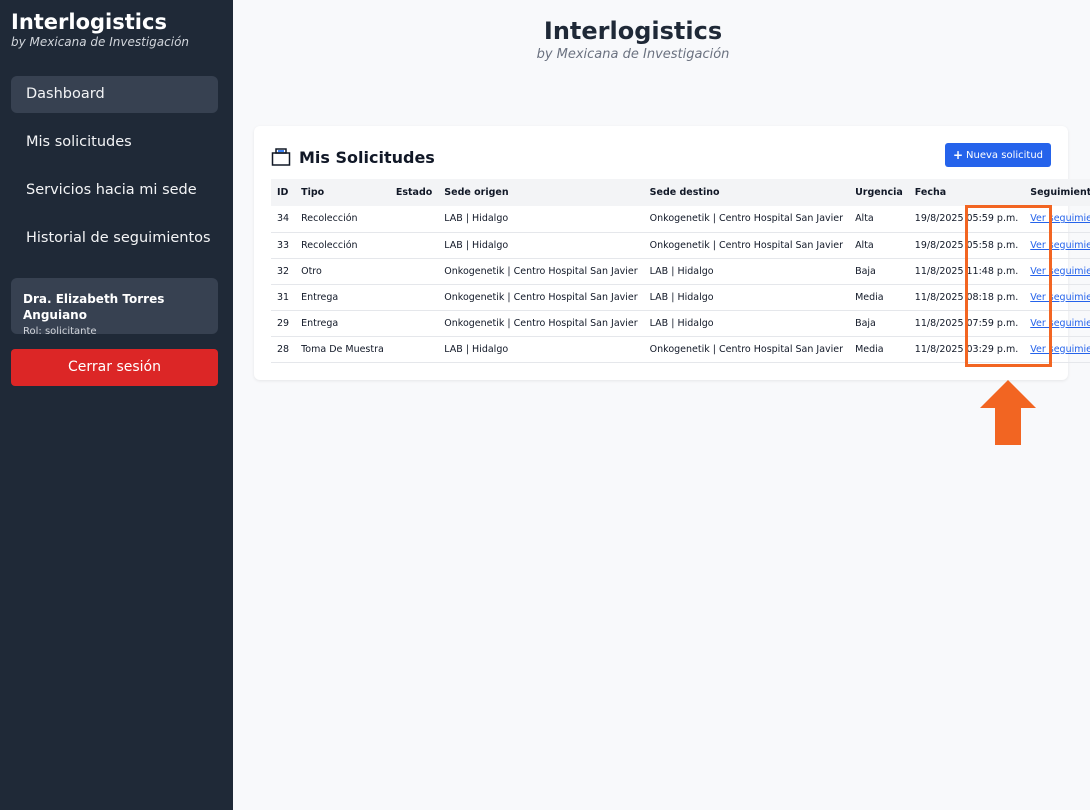 Image resolution: width=1090 pixels, height=810 pixels. Describe the element at coordinates (414, 192) in the screenshot. I see `col-estado: Estado` at that location.